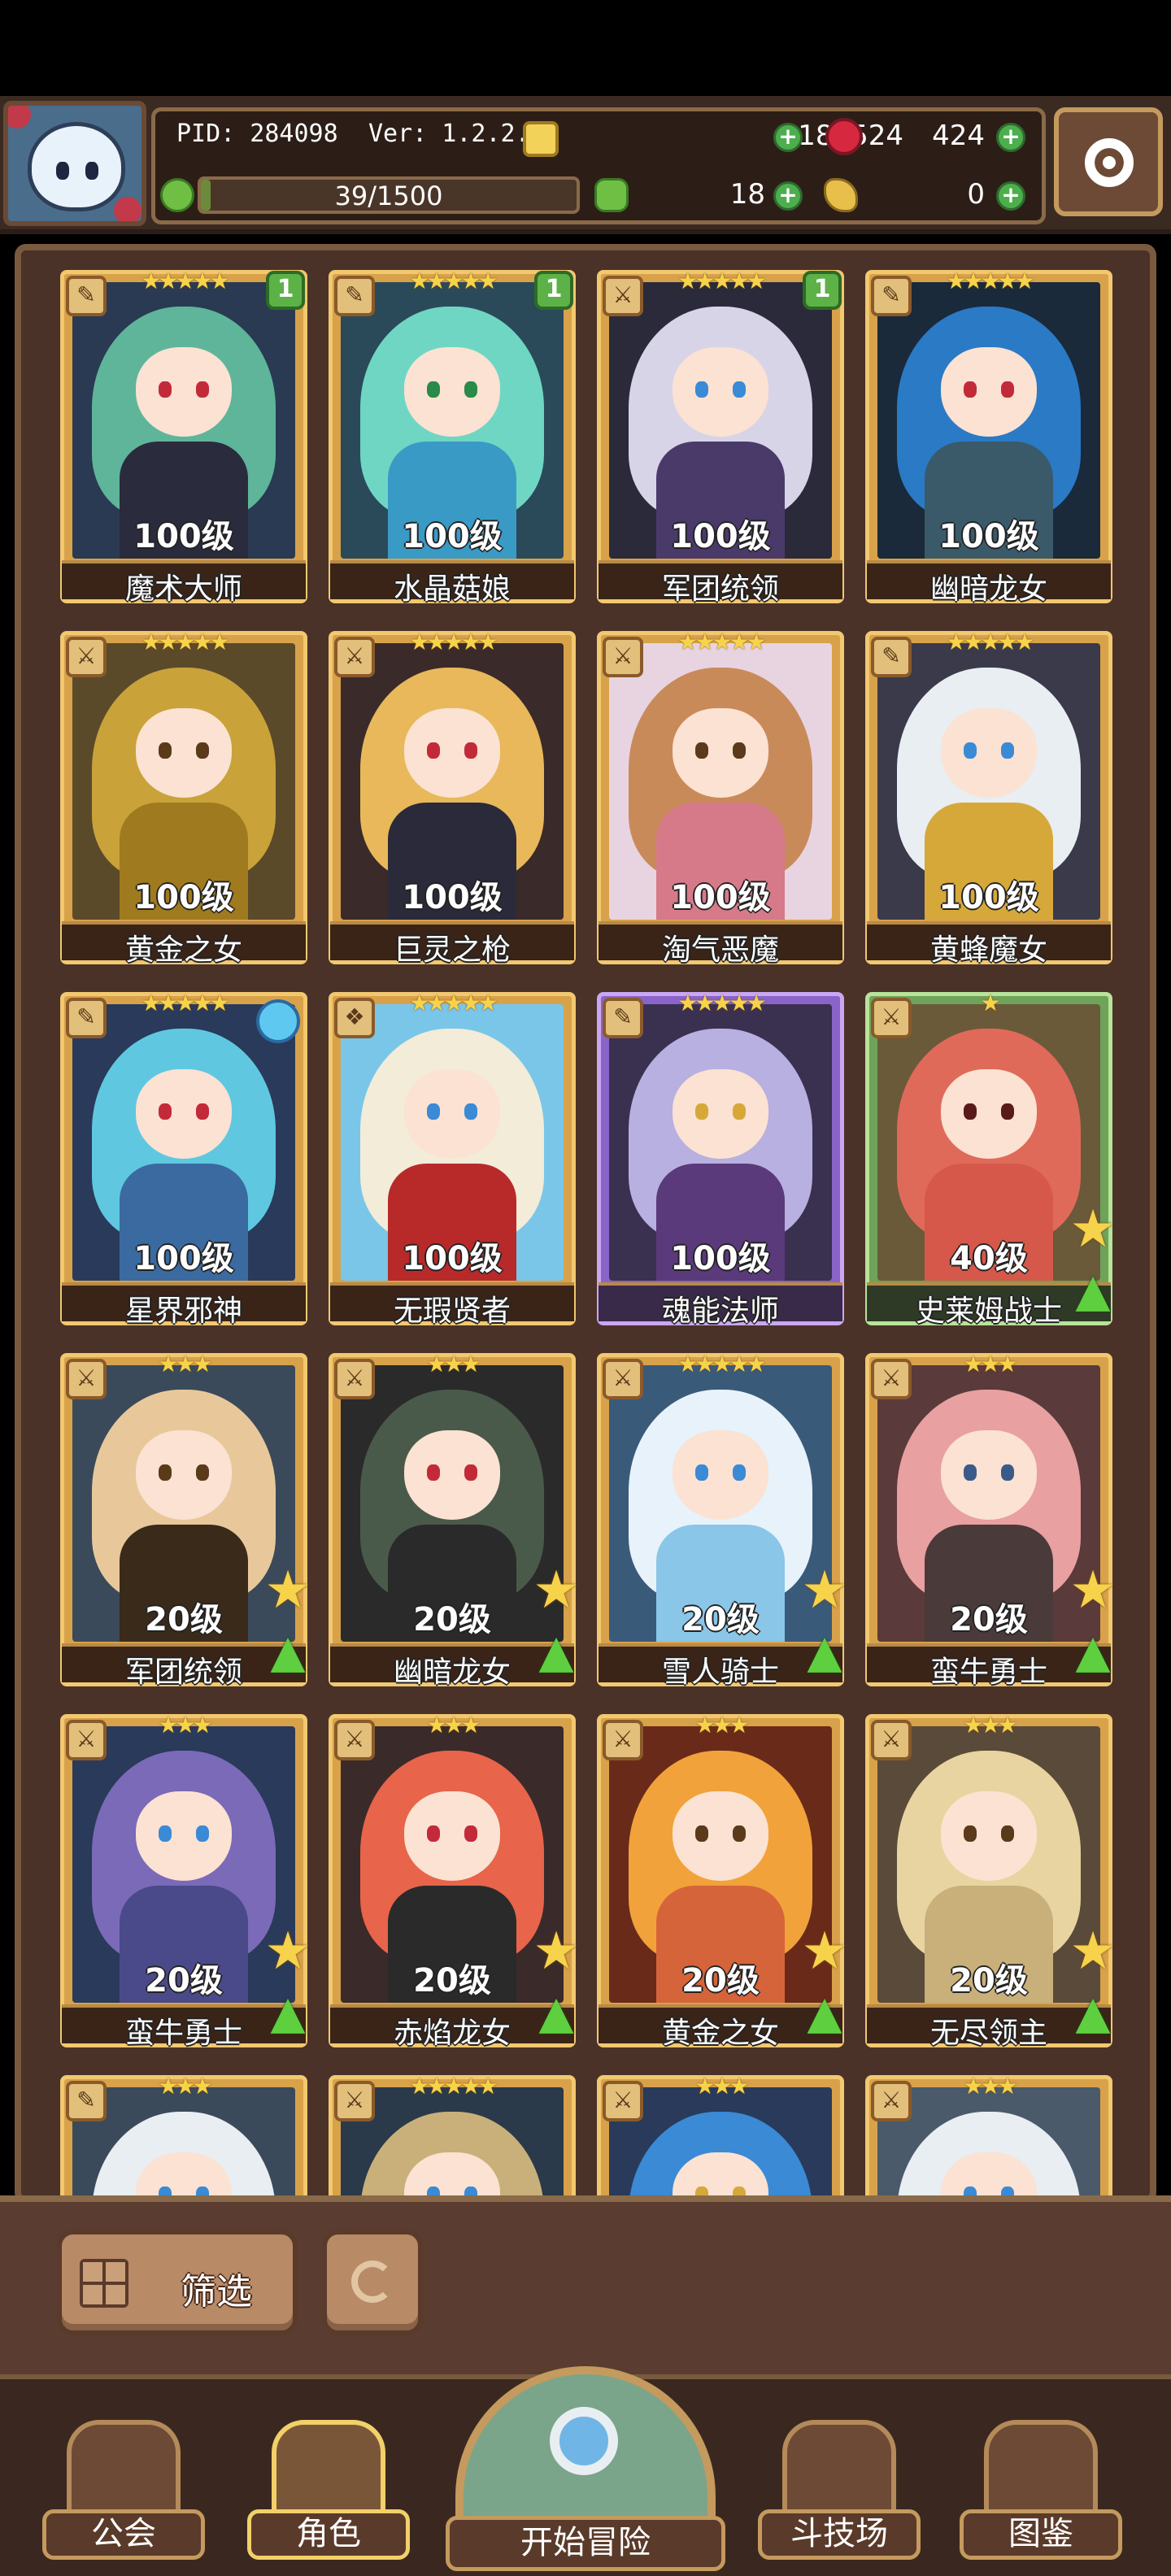 This screenshot has height=2576, width=1171. I want to click on add-gems-button: +, so click(1010, 138).